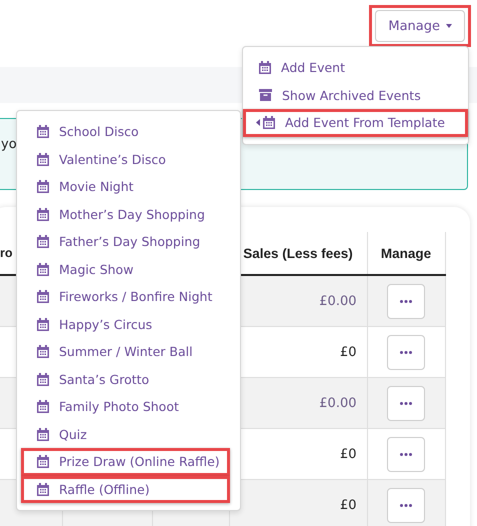 This screenshot has height=526, width=477. Describe the element at coordinates (265, 95) in the screenshot. I see `archive-icon` at that location.